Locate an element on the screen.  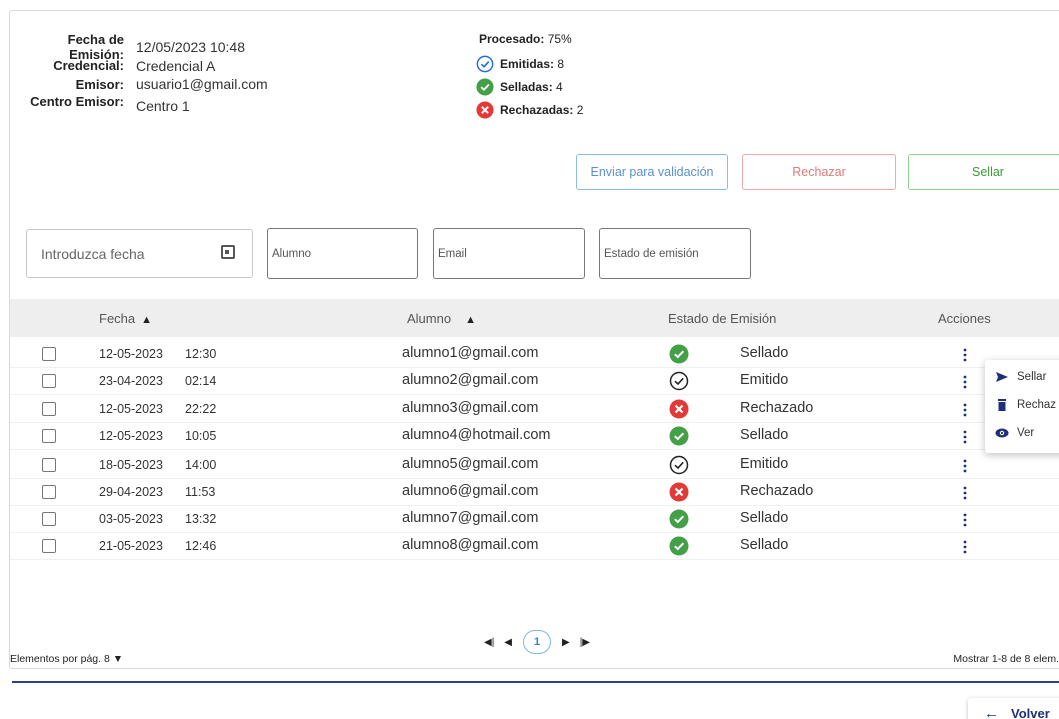
pagination: ◀︎| ◀︎ 1 ▶︎ |▶︎ is located at coordinates (537, 642).